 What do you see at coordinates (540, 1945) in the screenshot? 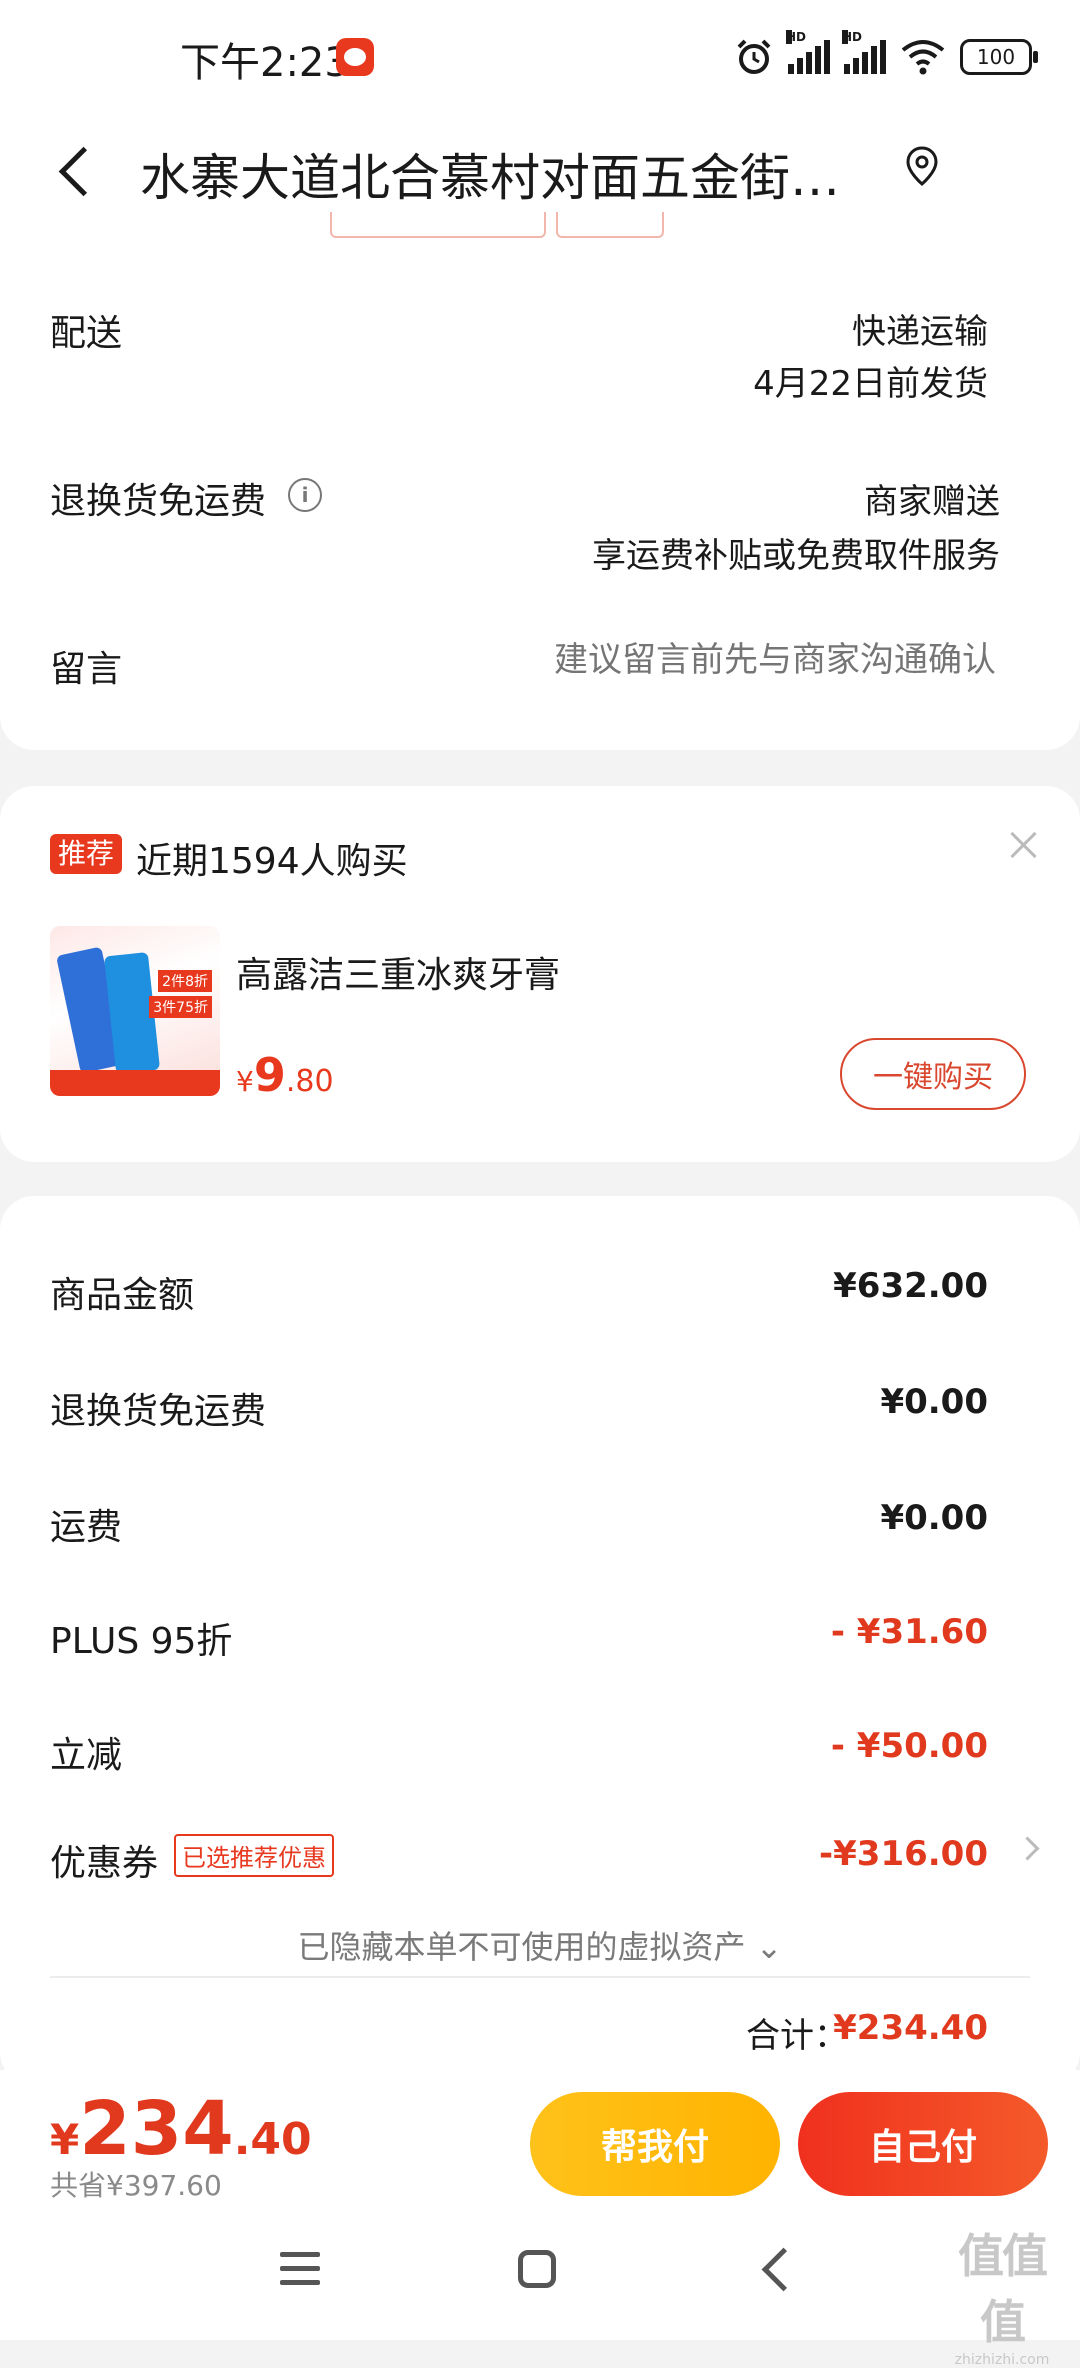
I see `hidden-assets-note: 已隐藏本单不可使用的虚拟资产 ⌄` at bounding box center [540, 1945].